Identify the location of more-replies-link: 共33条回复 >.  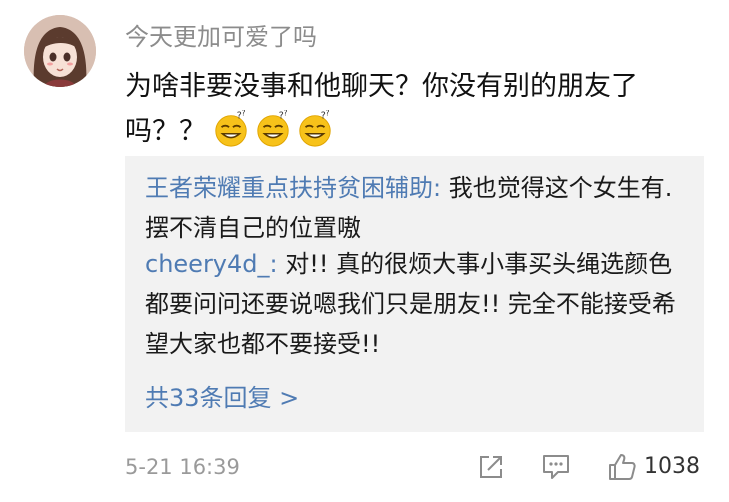
(222, 398).